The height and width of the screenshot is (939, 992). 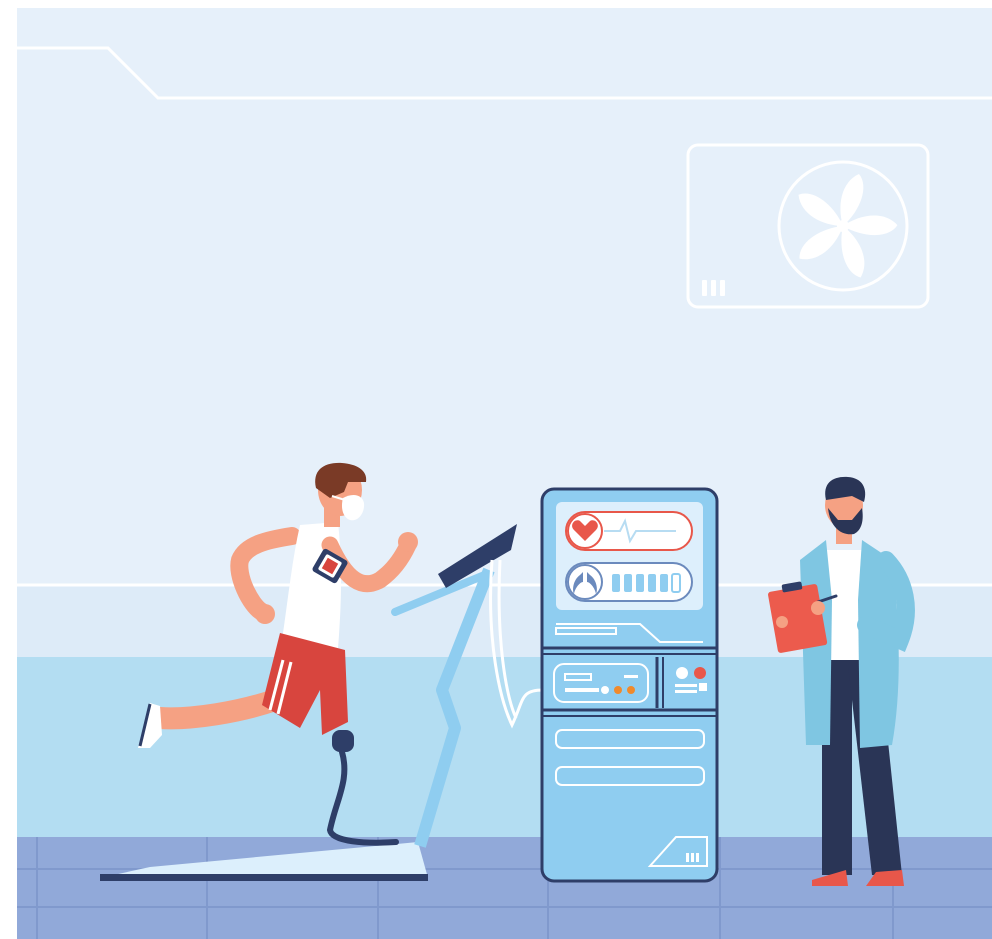 I want to click on diagnostic-machine, so click(x=629, y=685).